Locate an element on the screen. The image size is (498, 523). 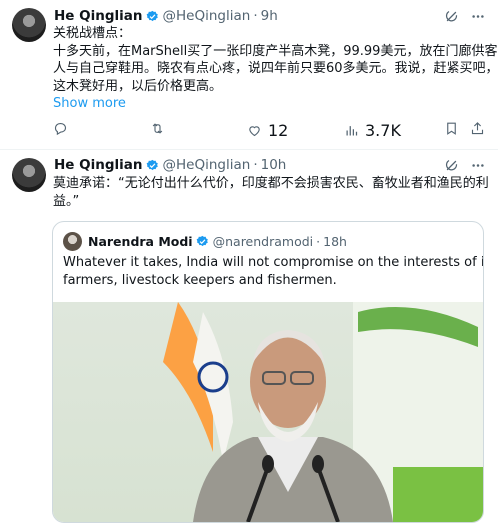
retweet-icon is located at coordinates (157, 128).